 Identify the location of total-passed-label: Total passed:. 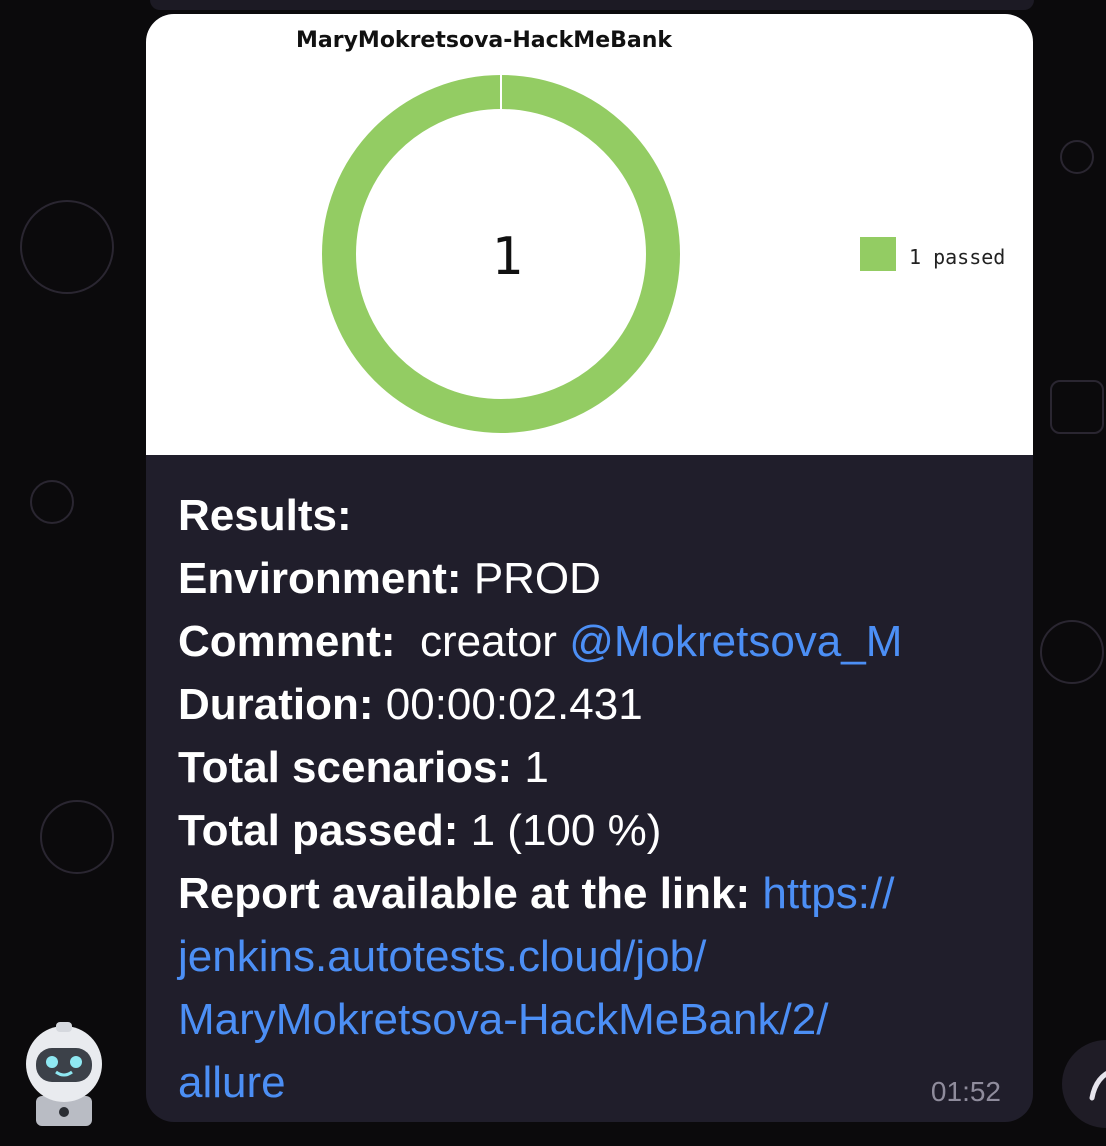
(318, 830).